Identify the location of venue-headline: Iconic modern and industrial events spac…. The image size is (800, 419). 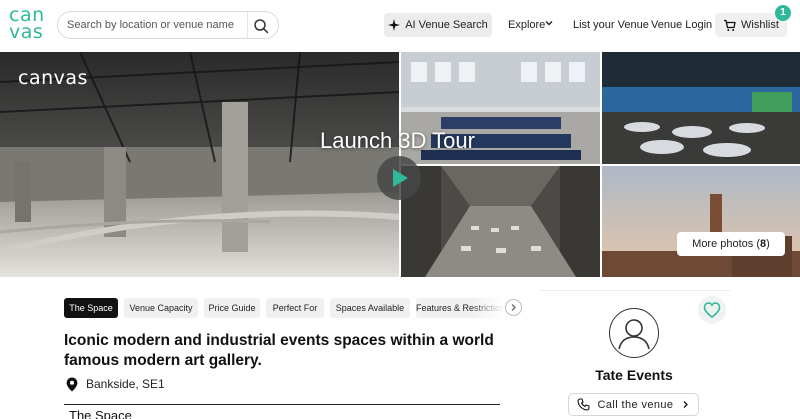
(279, 350).